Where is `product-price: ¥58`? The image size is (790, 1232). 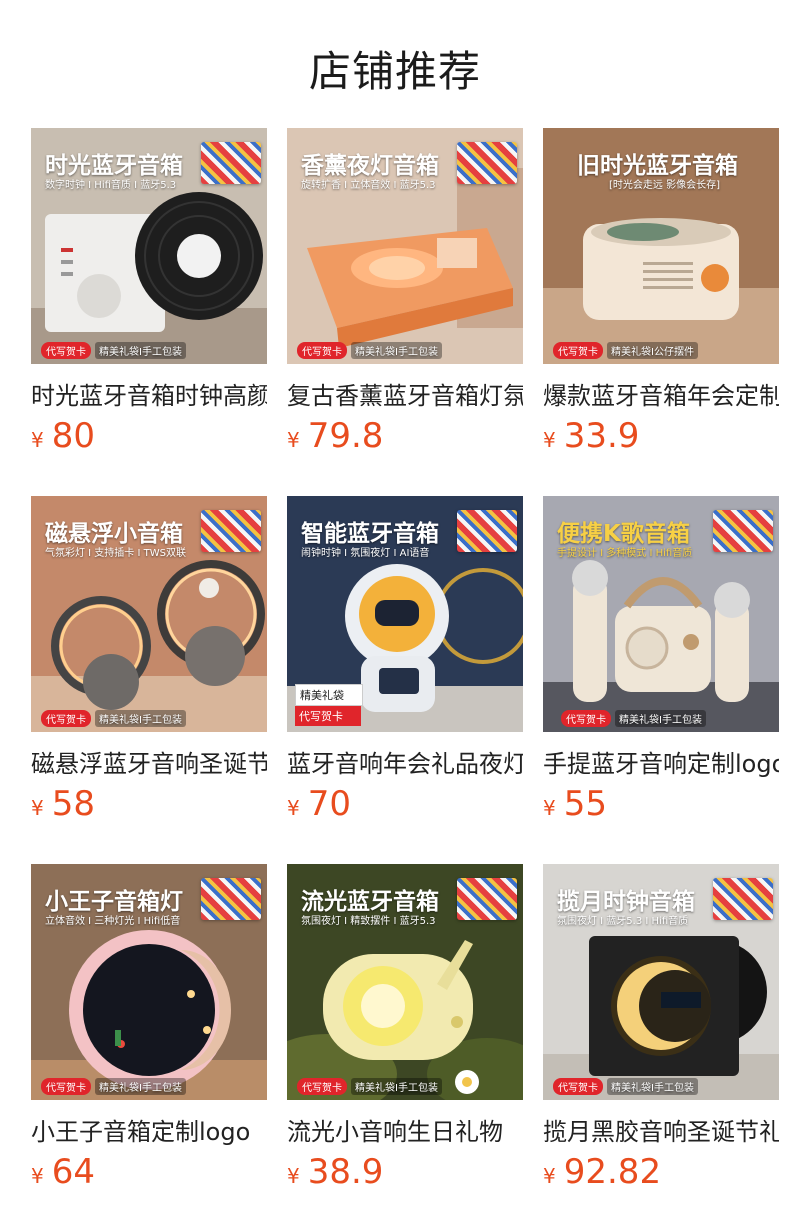 product-price: ¥58 is located at coordinates (63, 804).